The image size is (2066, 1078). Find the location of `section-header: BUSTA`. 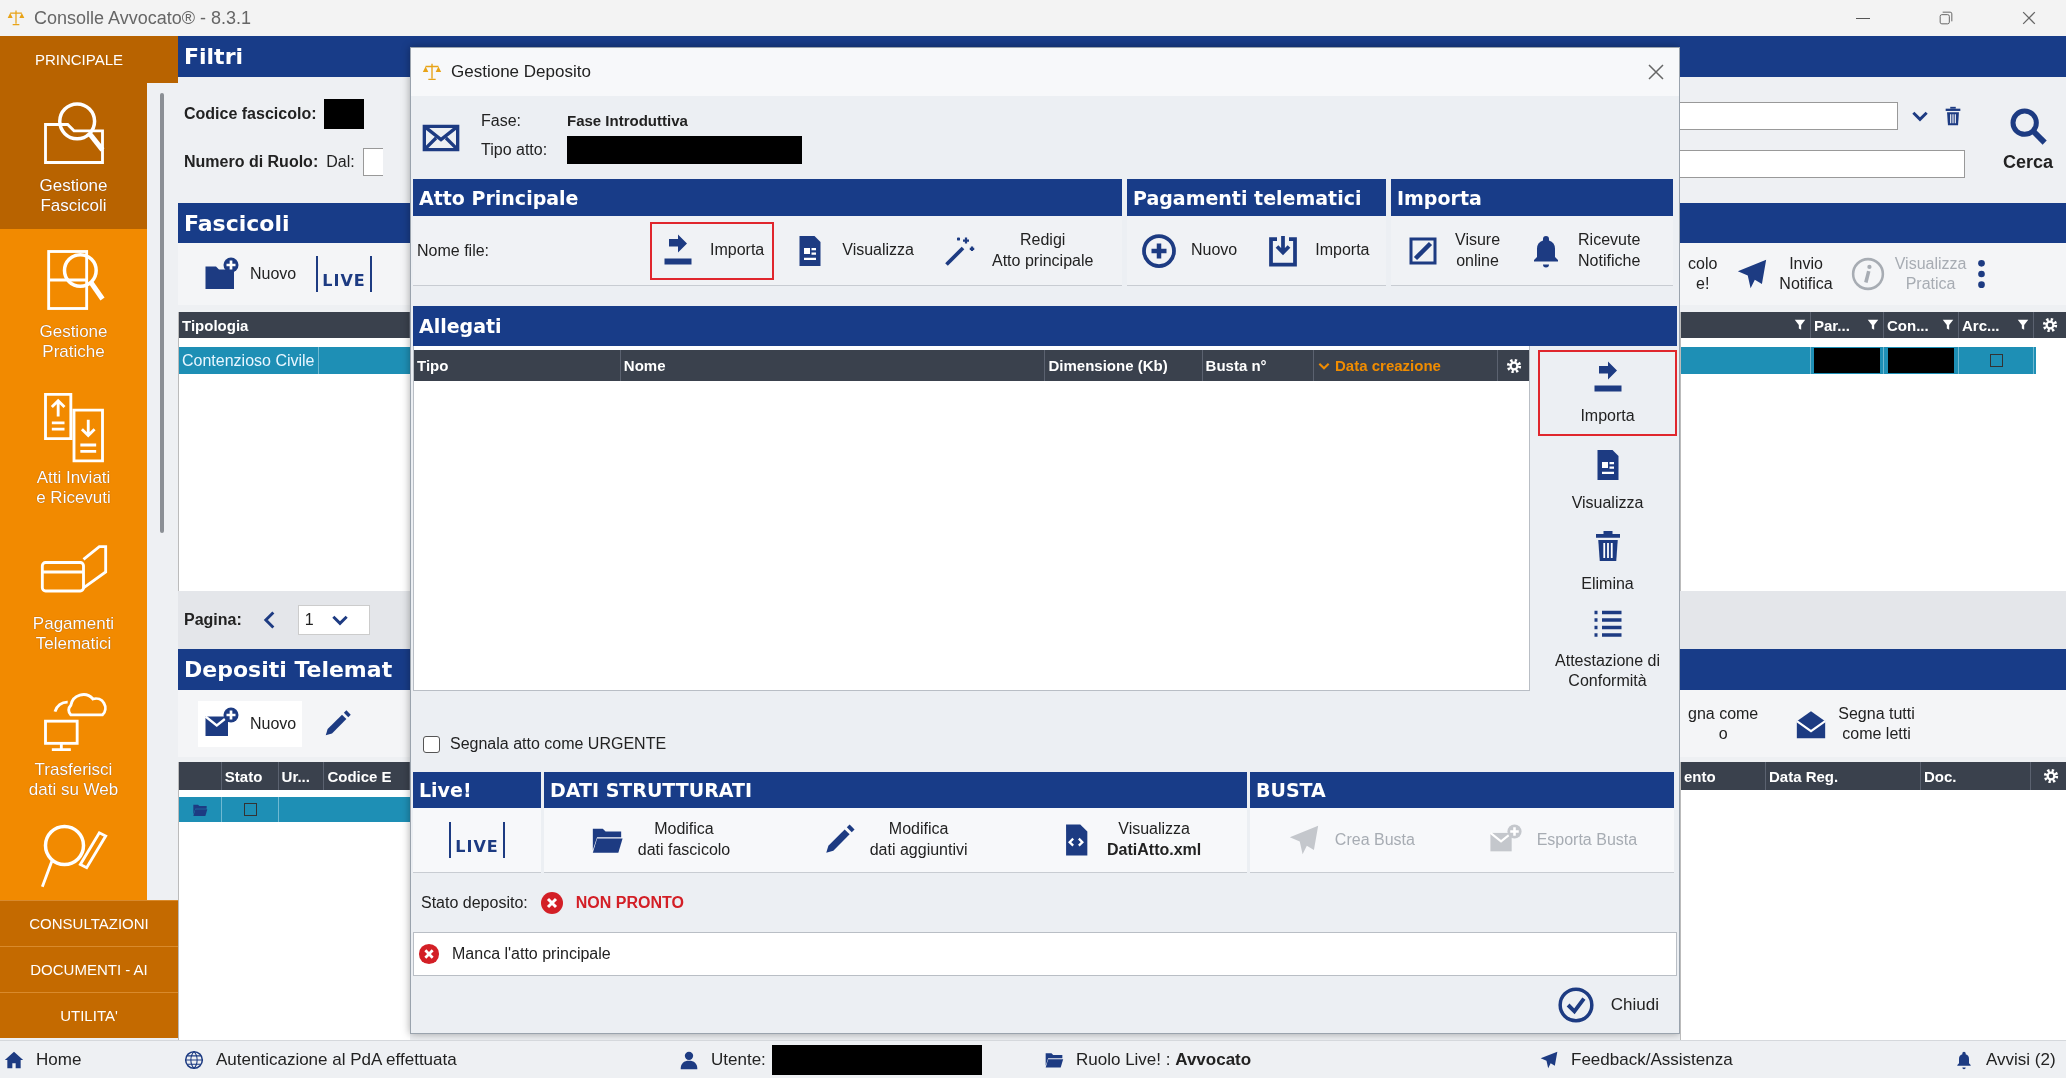

section-header: BUSTA is located at coordinates (1462, 790).